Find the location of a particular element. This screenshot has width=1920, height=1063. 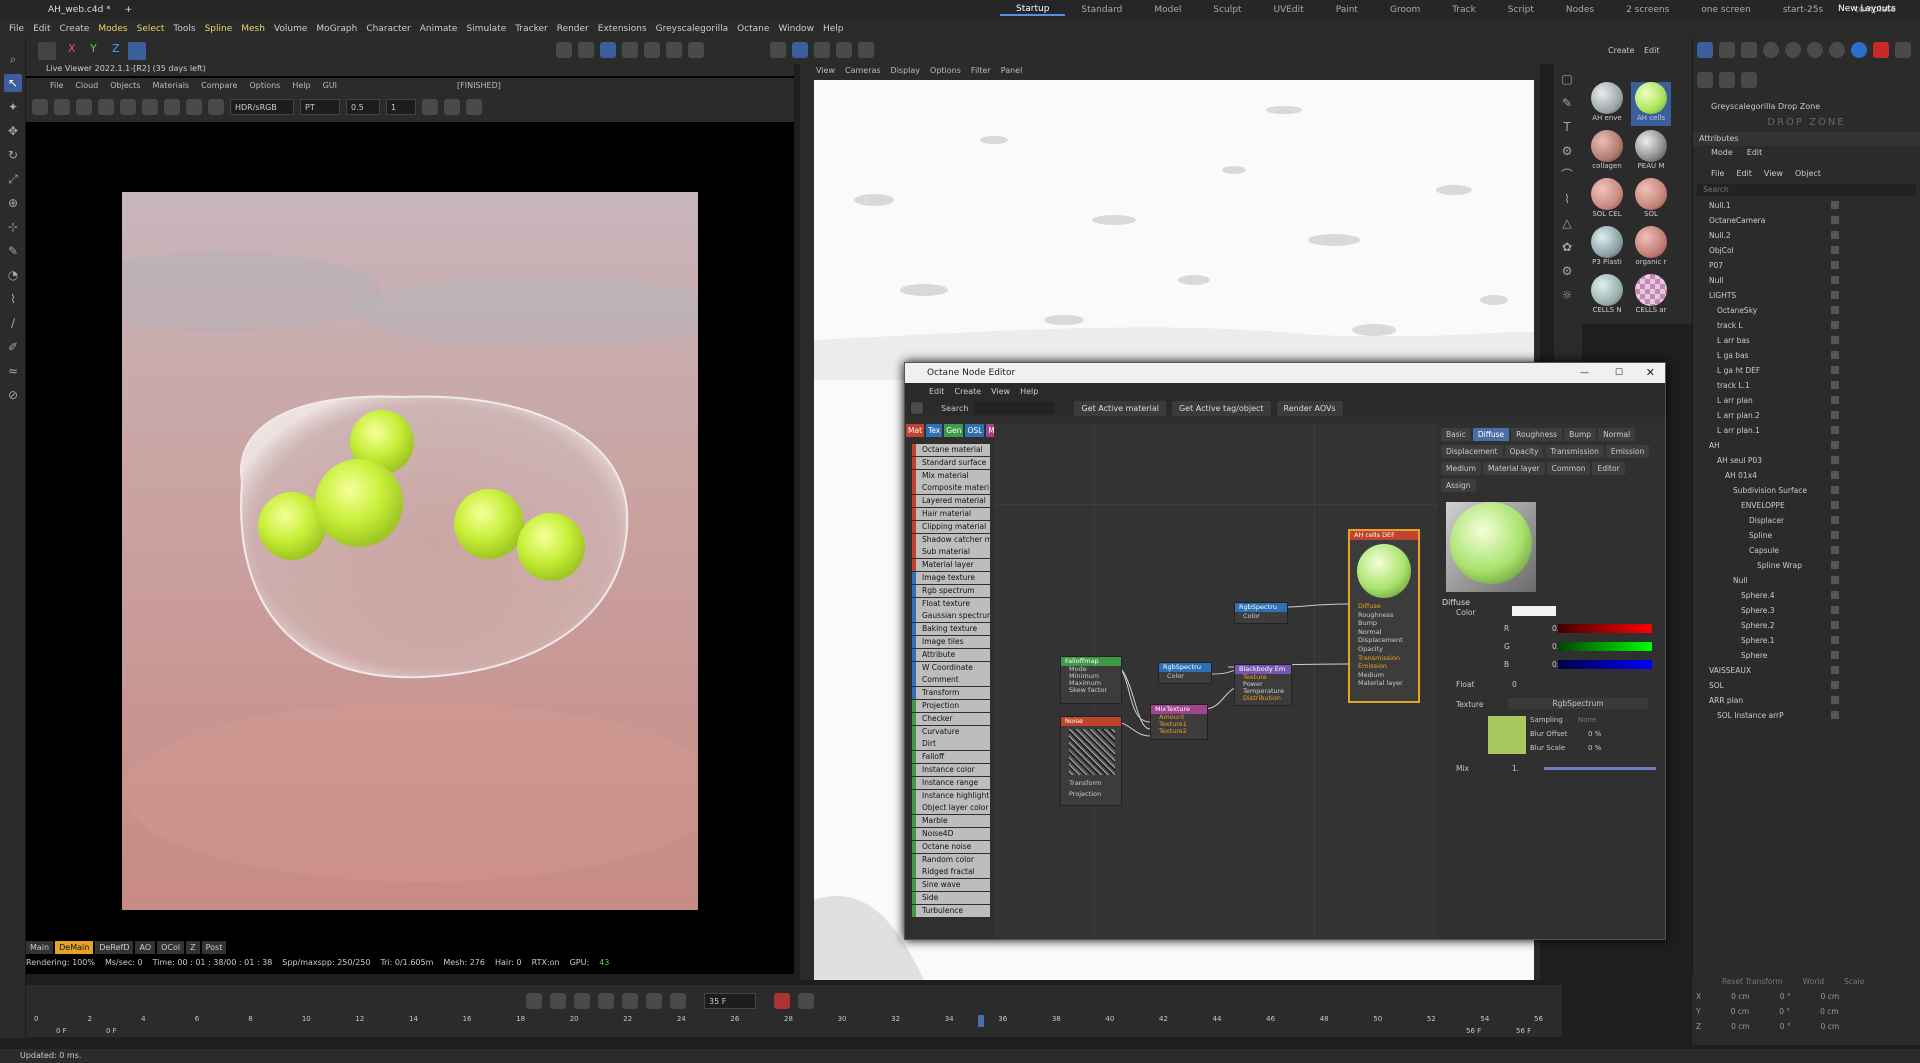

node-list-item: Turbulence is located at coordinates (951, 910).